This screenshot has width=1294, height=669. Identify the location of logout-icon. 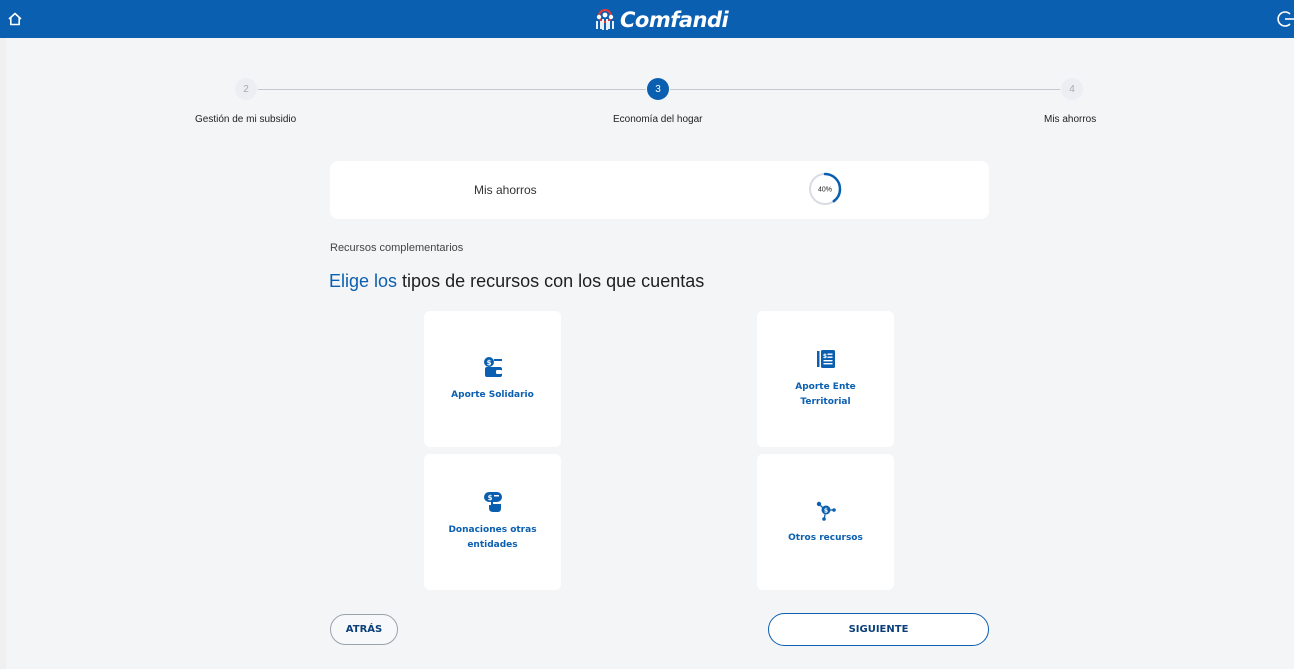
(1284, 19).